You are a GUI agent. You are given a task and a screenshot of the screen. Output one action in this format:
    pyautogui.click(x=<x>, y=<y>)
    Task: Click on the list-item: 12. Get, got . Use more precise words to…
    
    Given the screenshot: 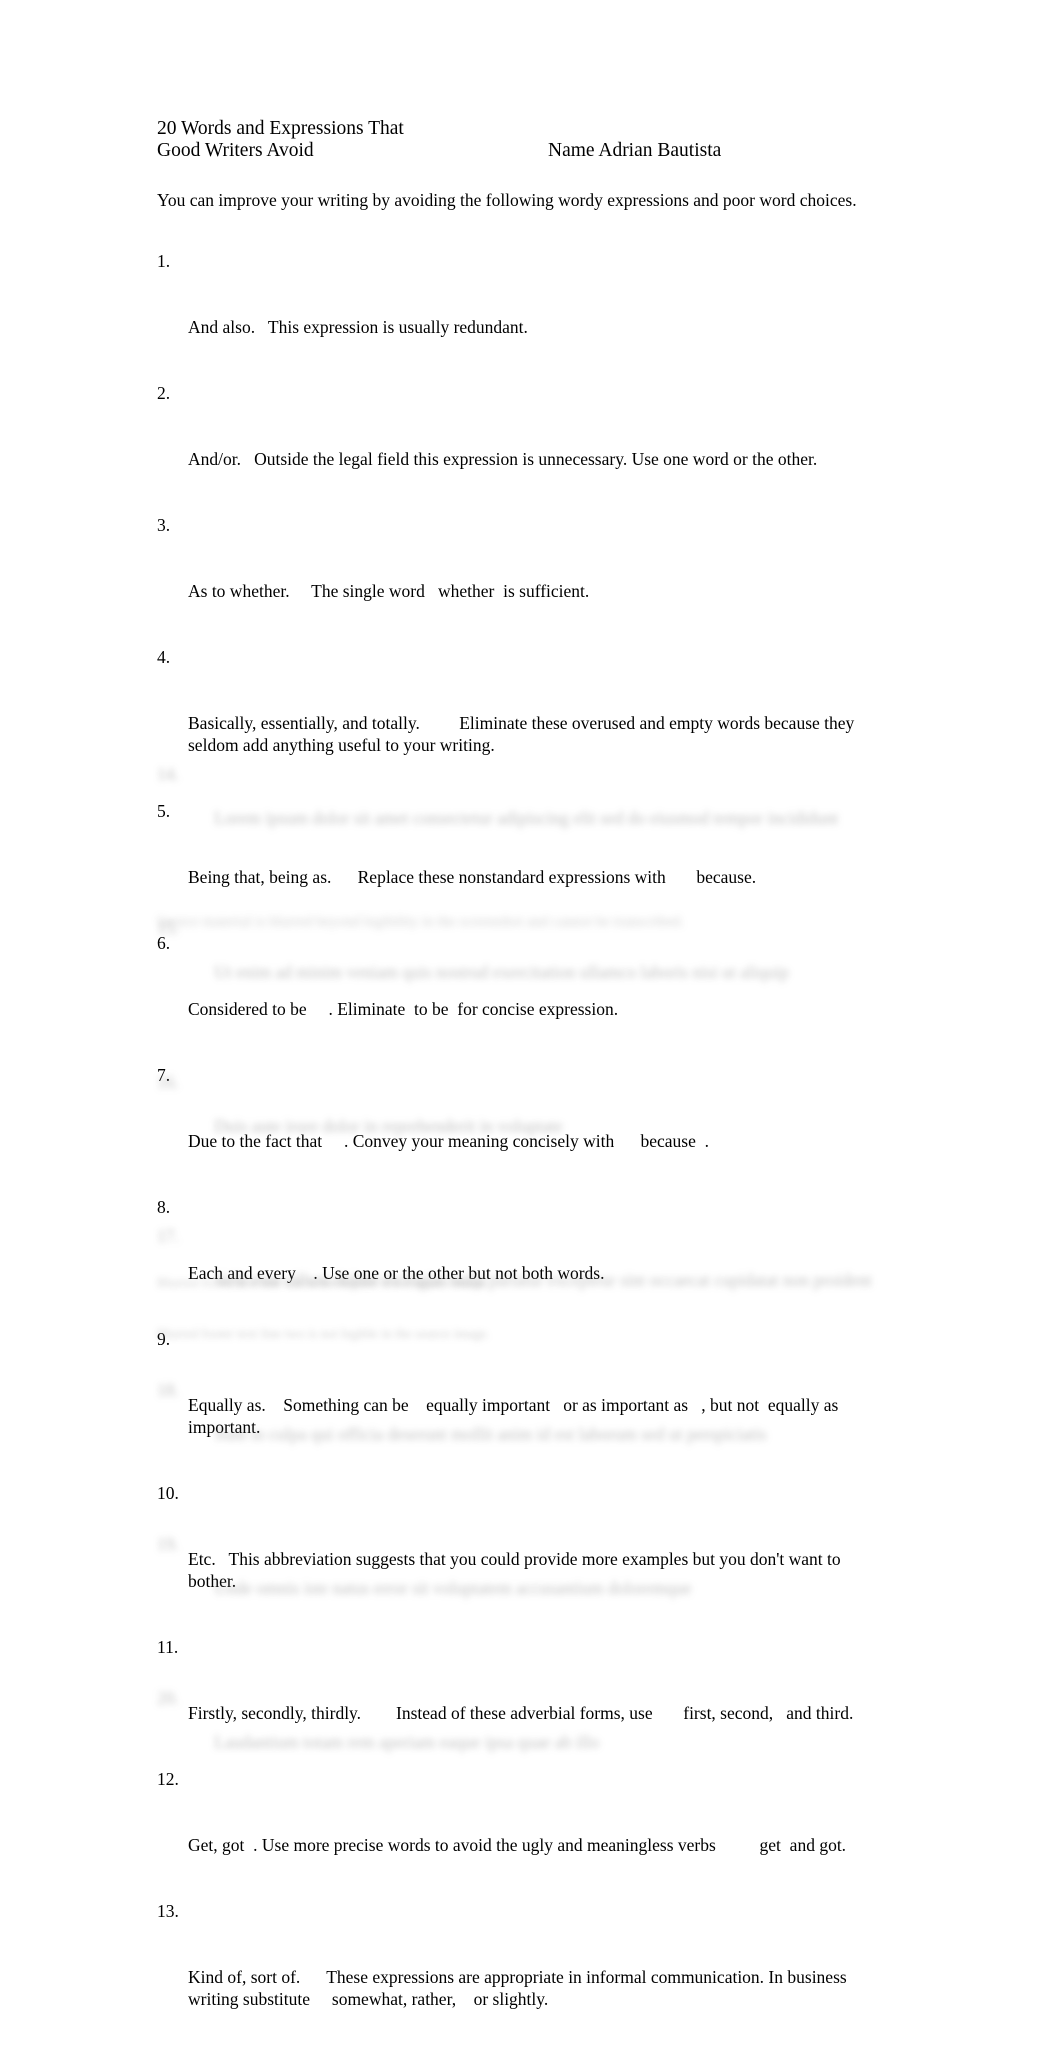 What is the action you would take?
    pyautogui.click(x=525, y=1834)
    